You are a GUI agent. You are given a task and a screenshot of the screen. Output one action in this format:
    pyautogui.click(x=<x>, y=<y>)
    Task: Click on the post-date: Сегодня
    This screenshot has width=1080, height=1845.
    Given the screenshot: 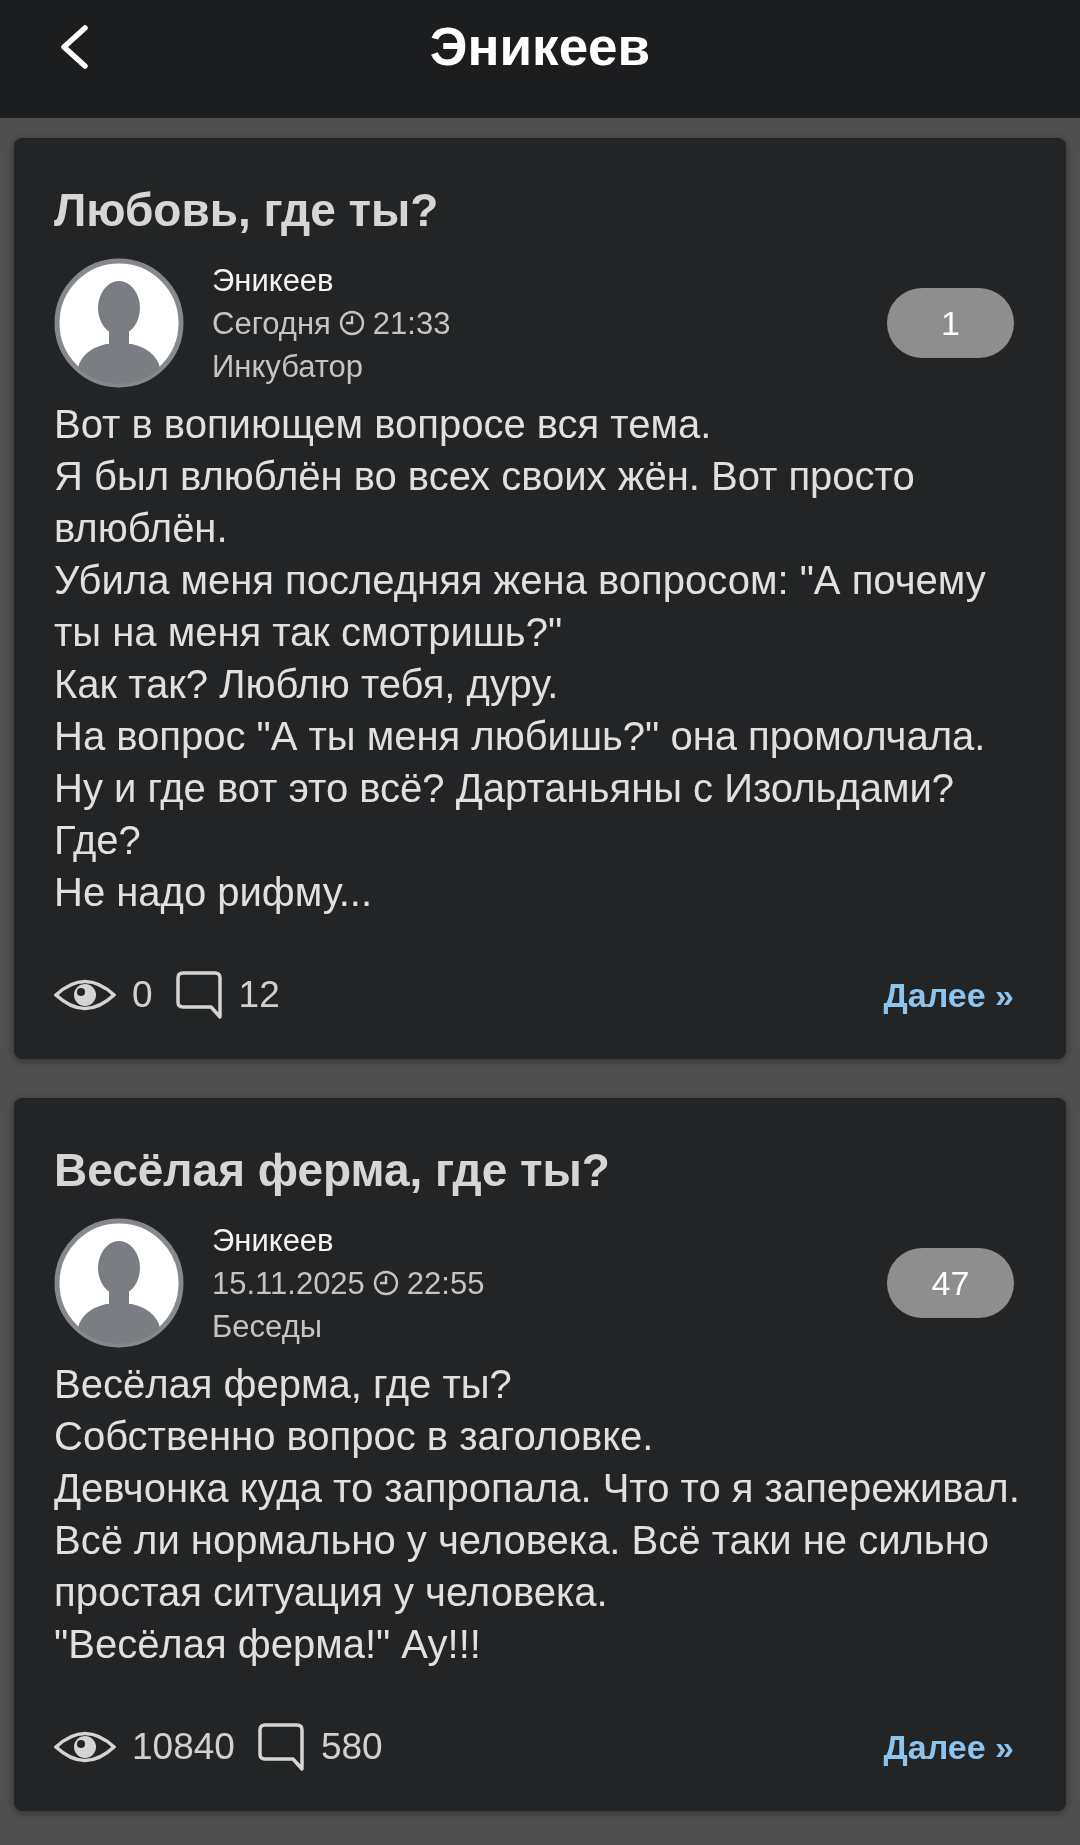 What is the action you would take?
    pyautogui.click(x=271, y=323)
    